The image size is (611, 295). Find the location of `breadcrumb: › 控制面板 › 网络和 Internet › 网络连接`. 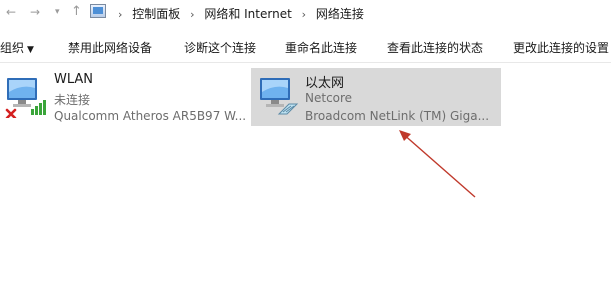

breadcrumb: › 控制面板 › 网络和 Internet › 网络连接 is located at coordinates (238, 13).